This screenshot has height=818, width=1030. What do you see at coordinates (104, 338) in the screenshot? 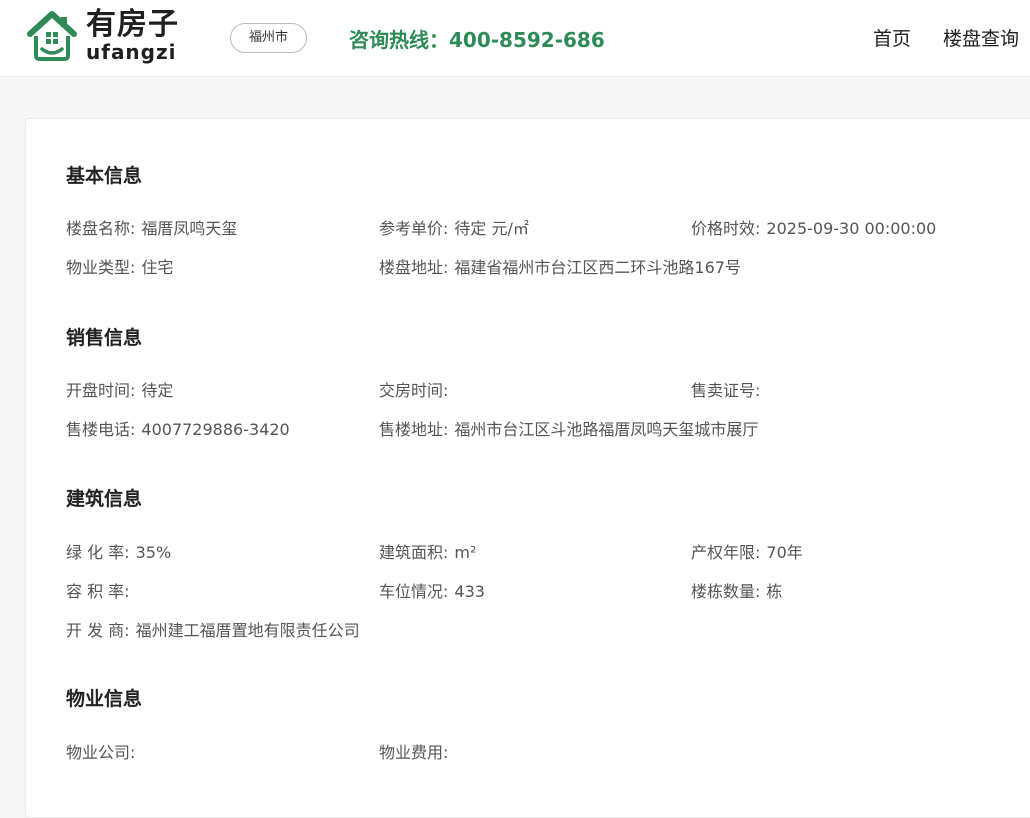
I see `section-title-sales: 销售信息` at bounding box center [104, 338].